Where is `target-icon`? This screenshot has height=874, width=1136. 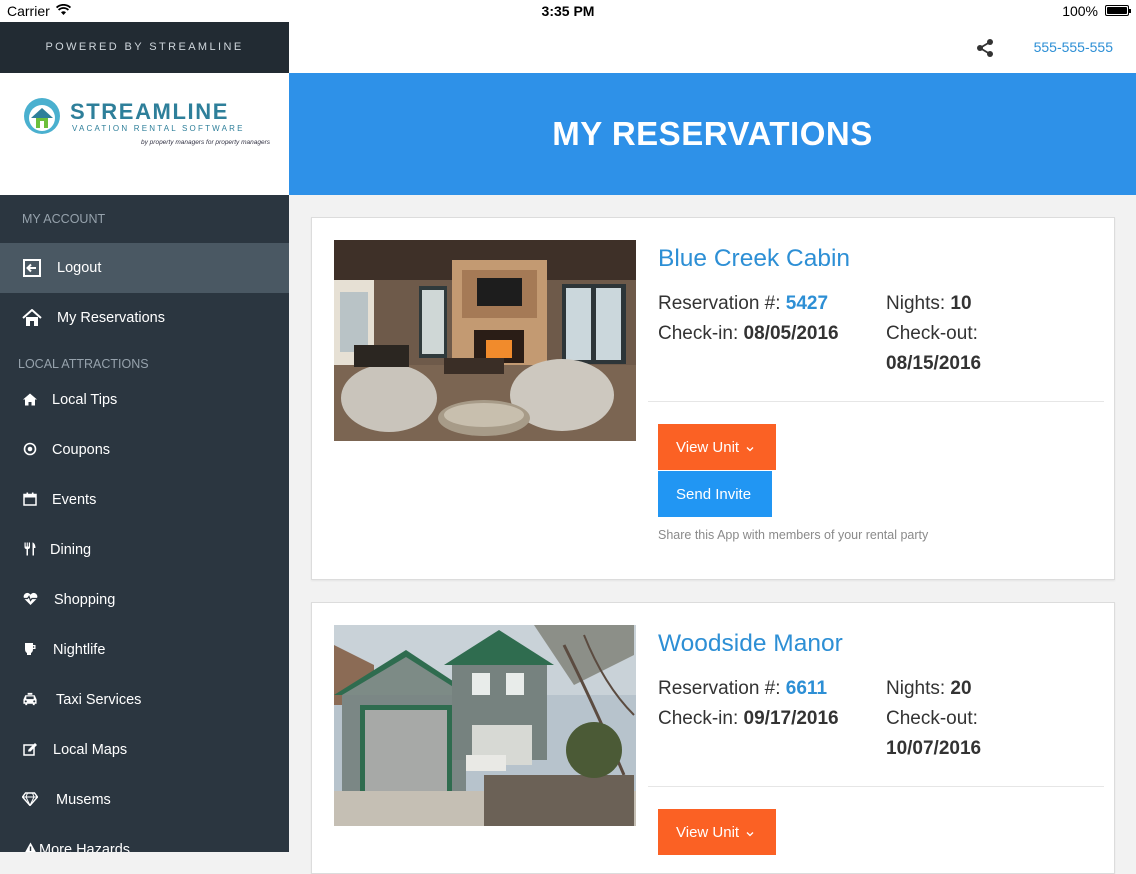
target-icon is located at coordinates (30, 449).